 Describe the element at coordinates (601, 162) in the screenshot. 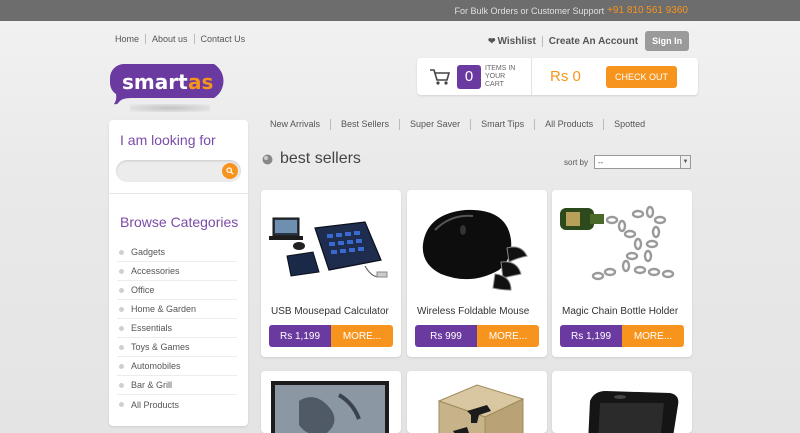

I see `sort-value: --` at that location.